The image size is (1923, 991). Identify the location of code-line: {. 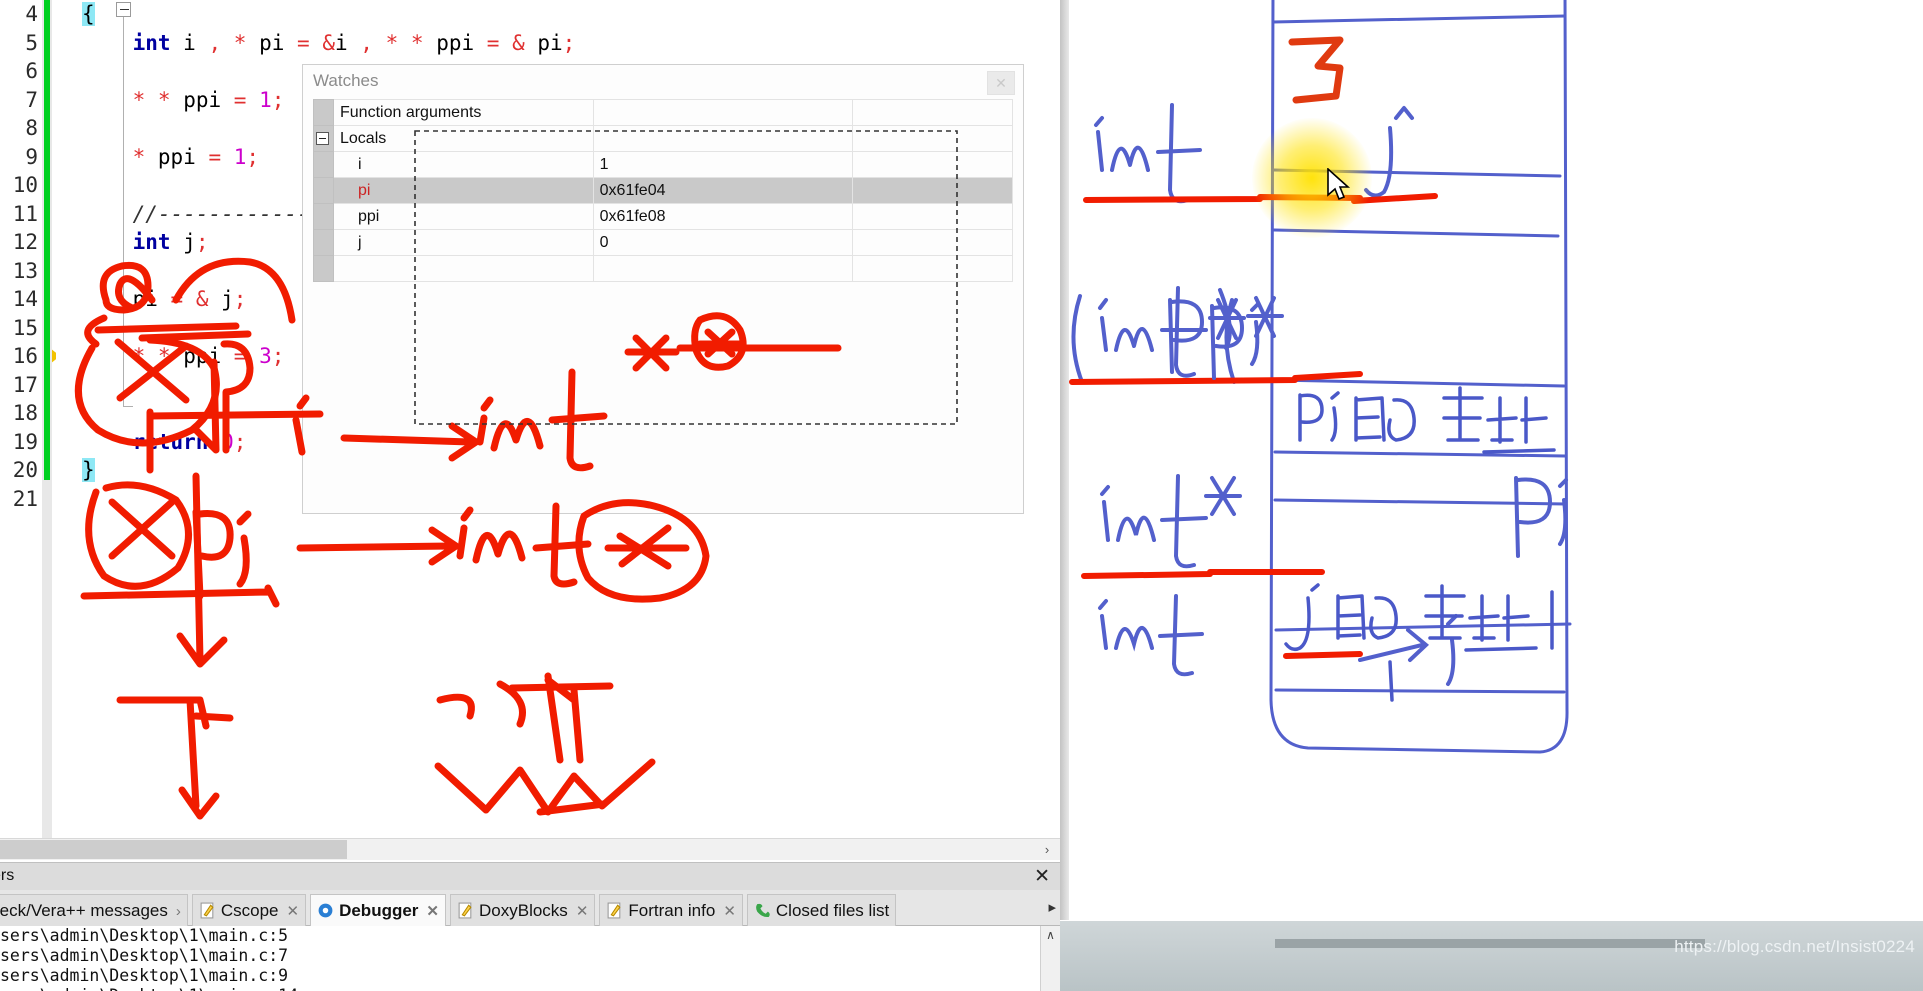
(571, 14).